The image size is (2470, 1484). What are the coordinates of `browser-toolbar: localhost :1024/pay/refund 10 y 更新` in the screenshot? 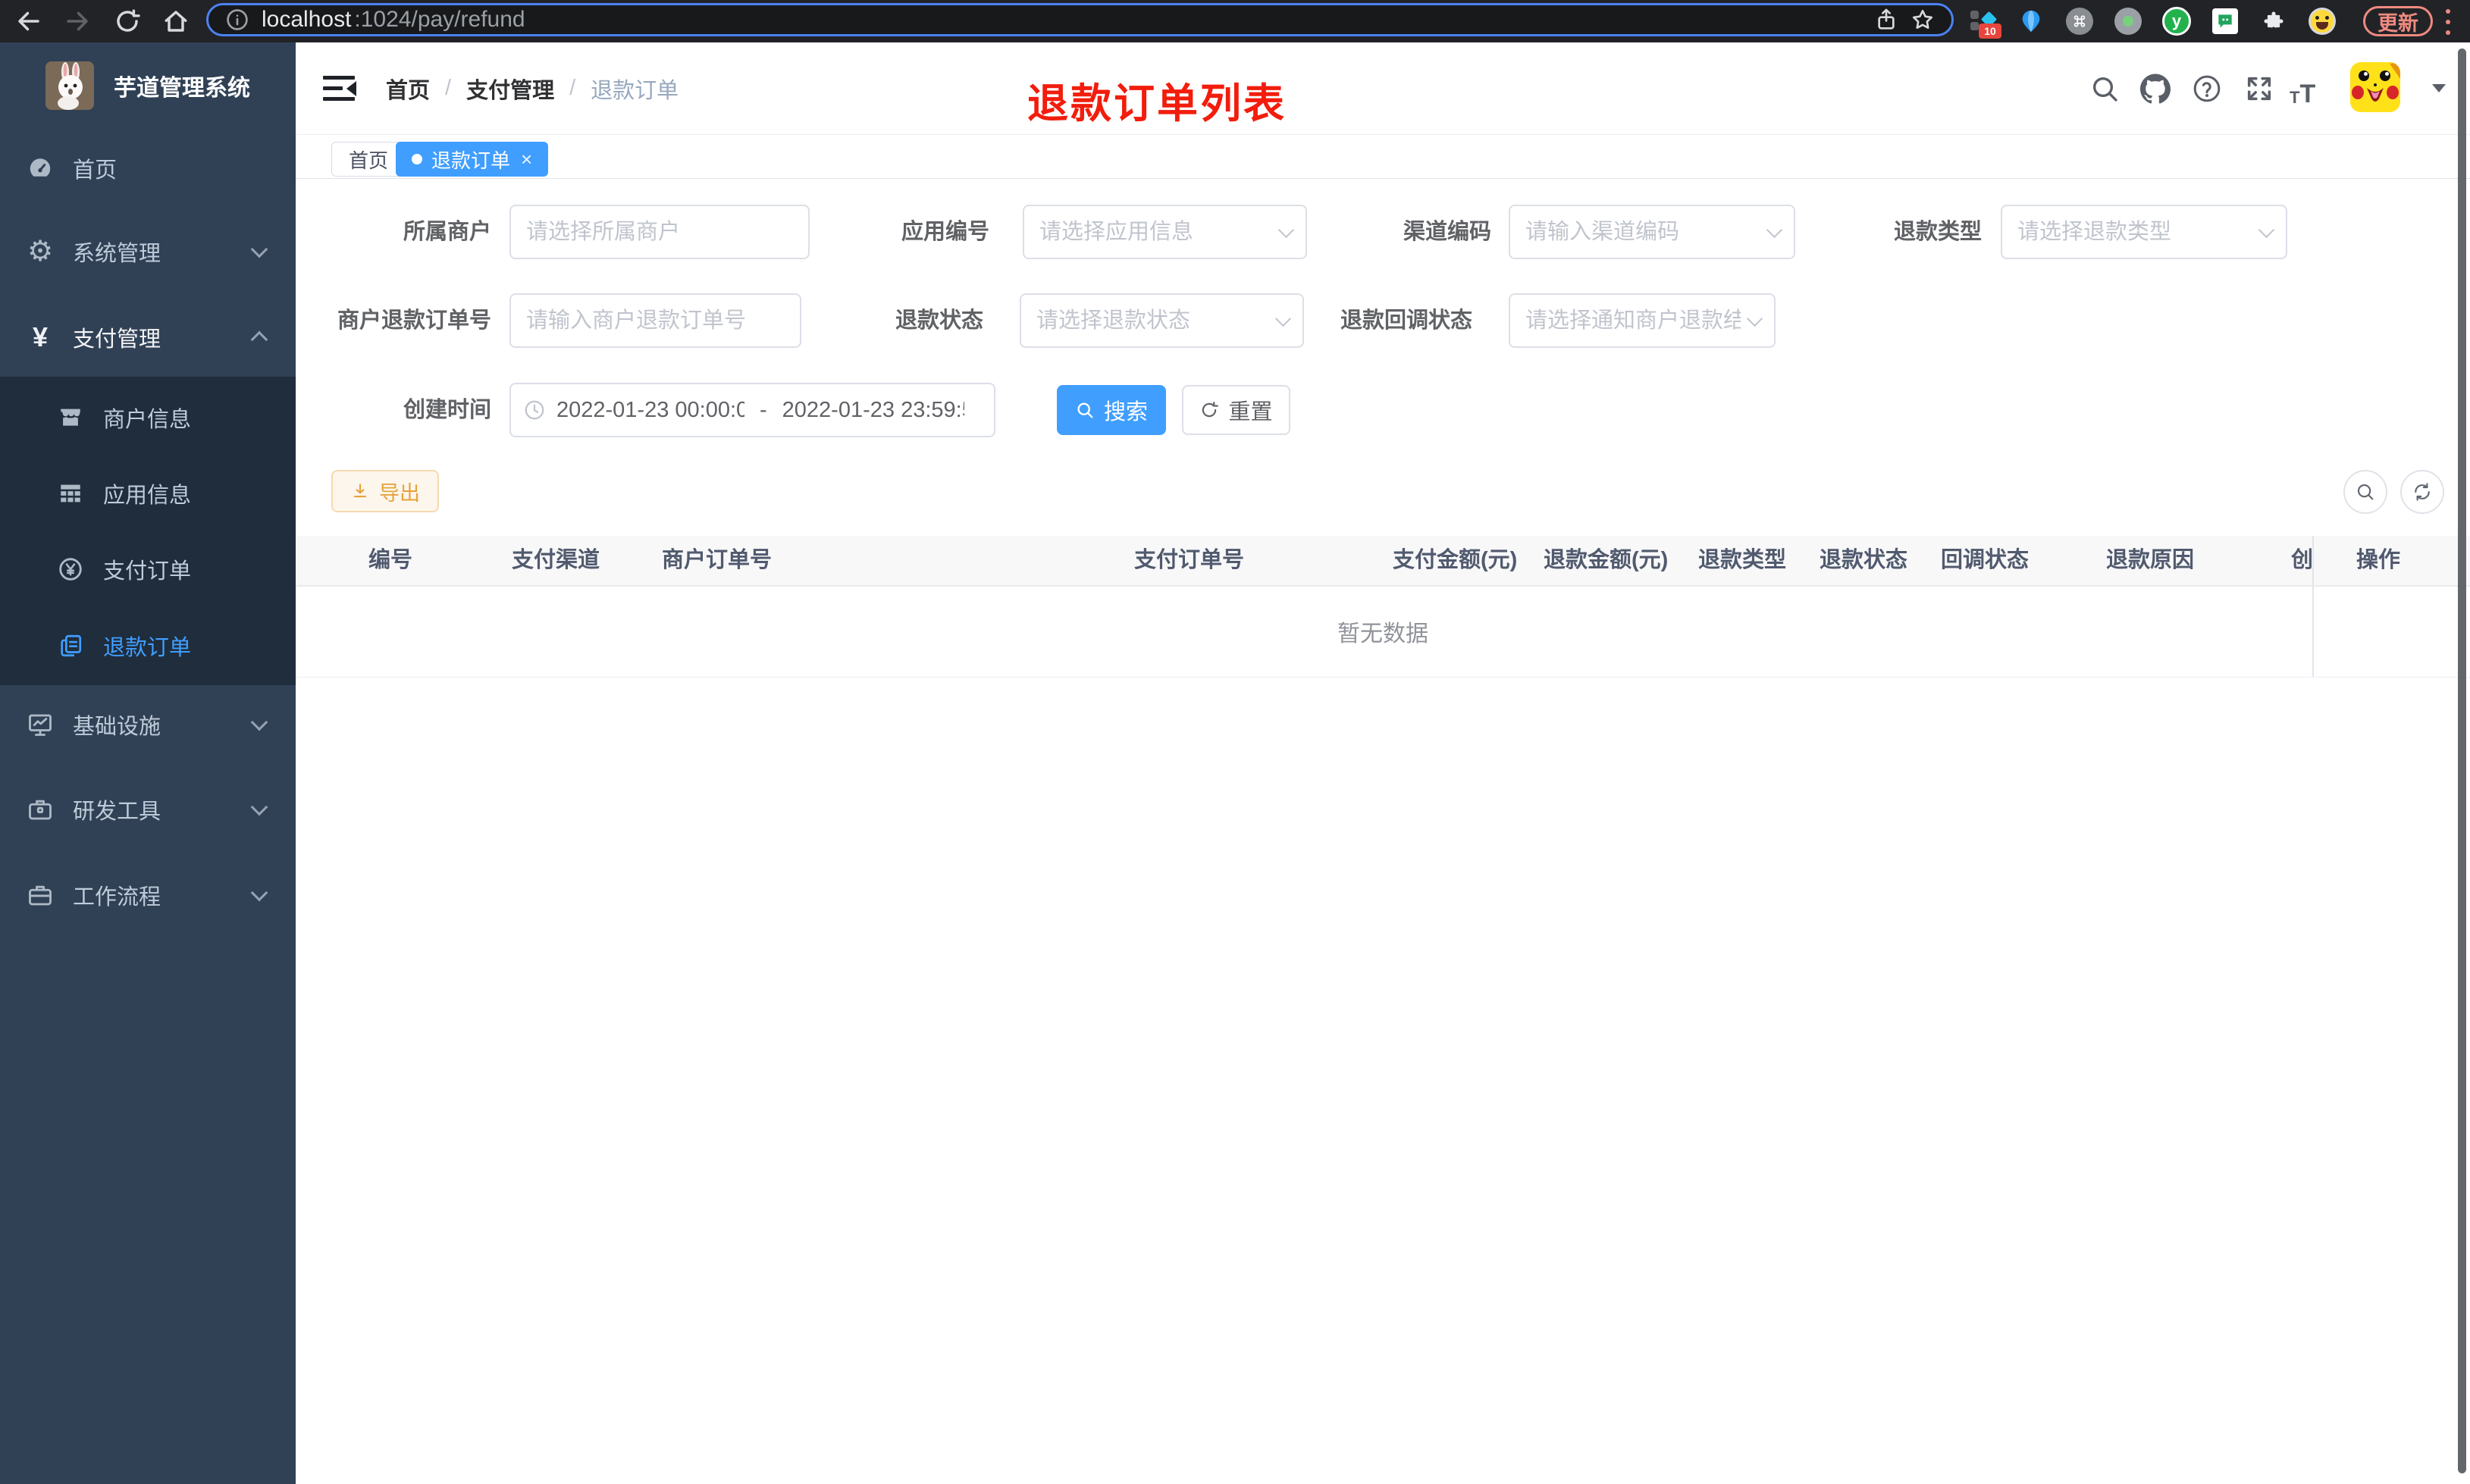 It's located at (1235, 22).